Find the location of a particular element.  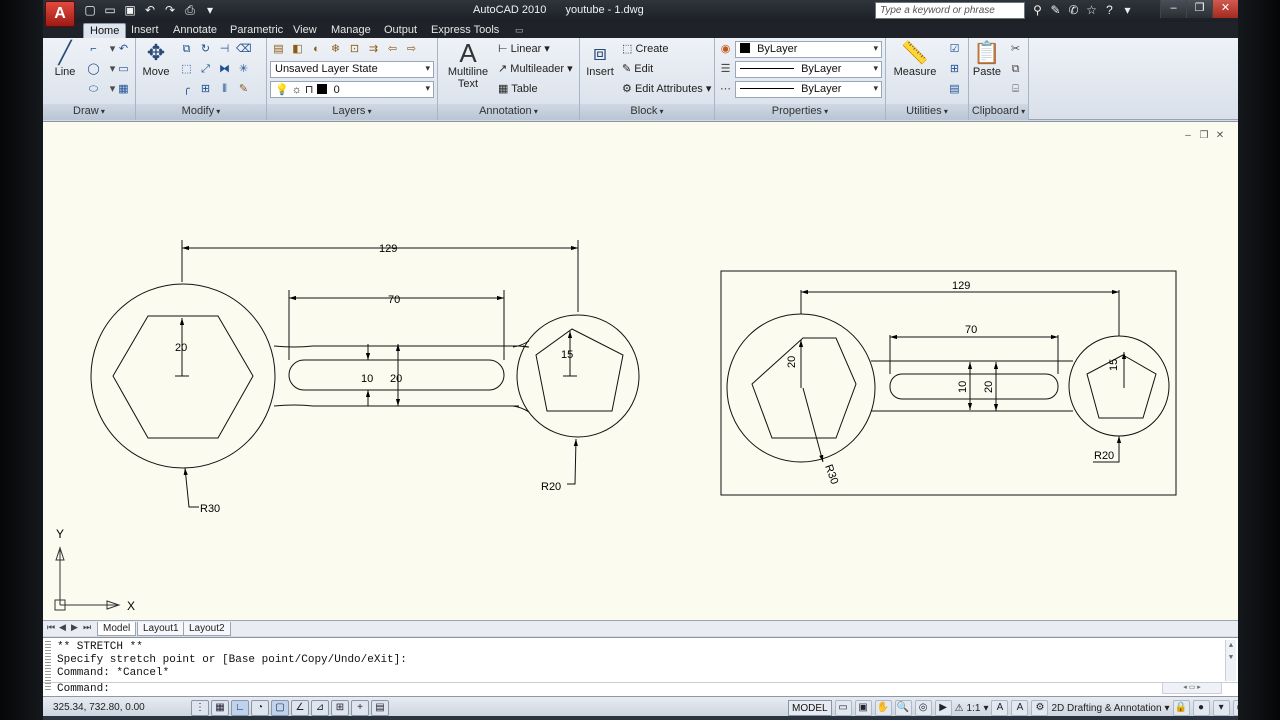

status-bar-menu-icon: ▾ is located at coordinates (1221, 708).